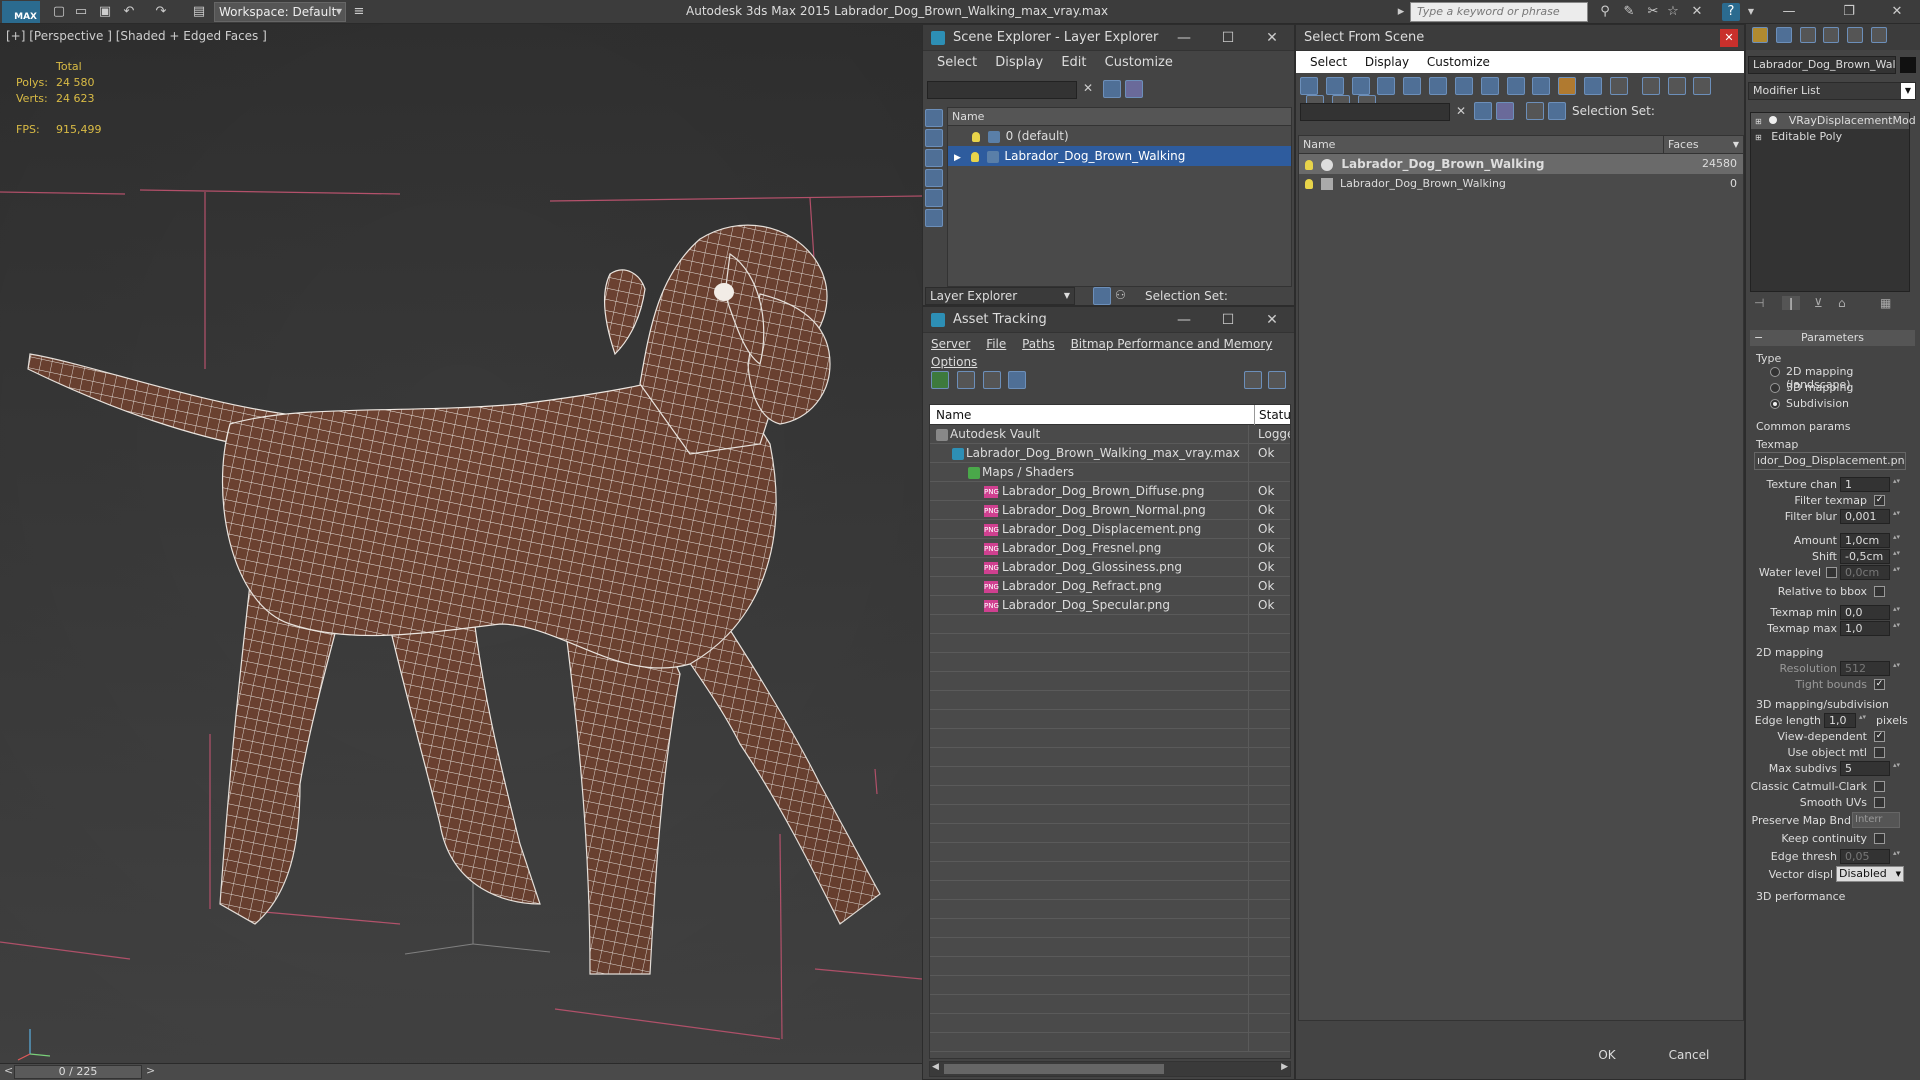 This screenshot has width=1920, height=1080. Describe the element at coordinates (1000, 296) in the screenshot. I see `explorer-type-dropdown: Layer Explorer ▼` at that location.